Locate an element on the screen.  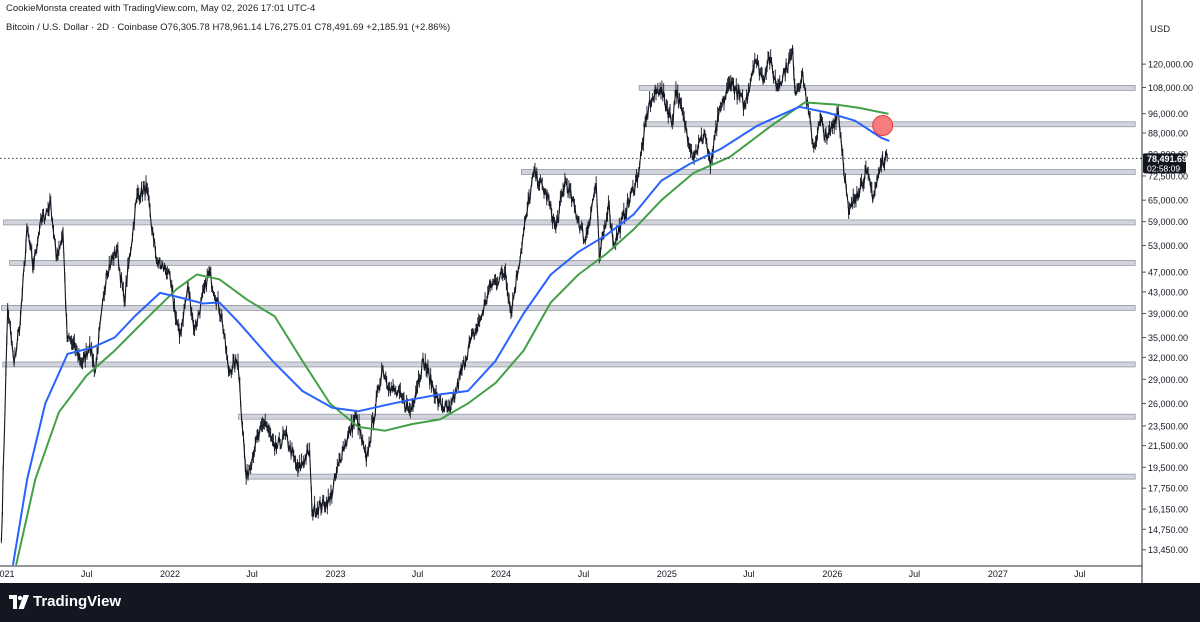
y-tick-label: 19,500.00 is located at coordinates (1168, 468).